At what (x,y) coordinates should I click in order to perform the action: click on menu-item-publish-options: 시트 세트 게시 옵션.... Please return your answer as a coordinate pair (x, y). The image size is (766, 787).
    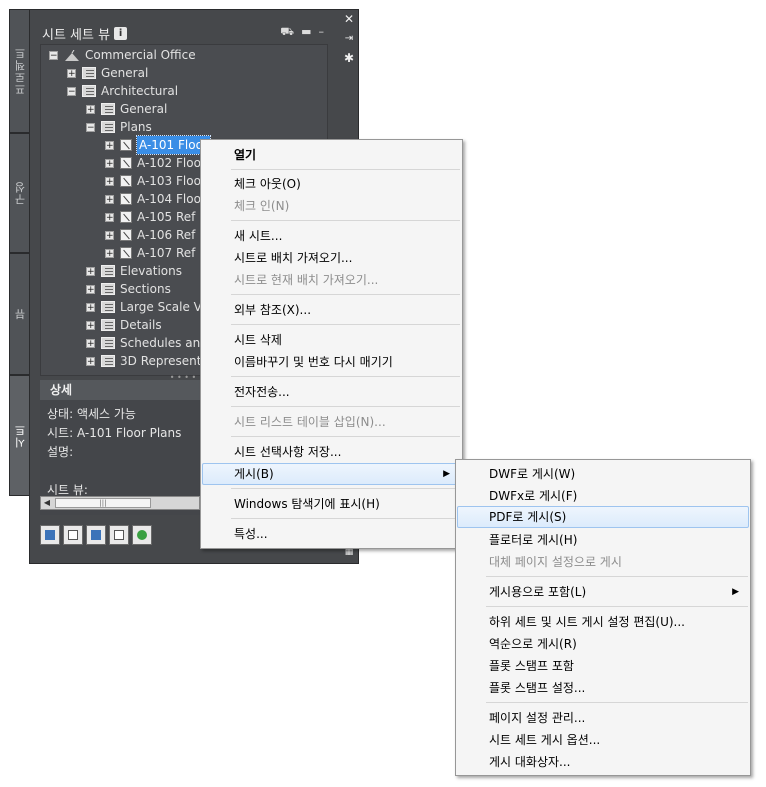
    Looking at the image, I should click on (603, 740).